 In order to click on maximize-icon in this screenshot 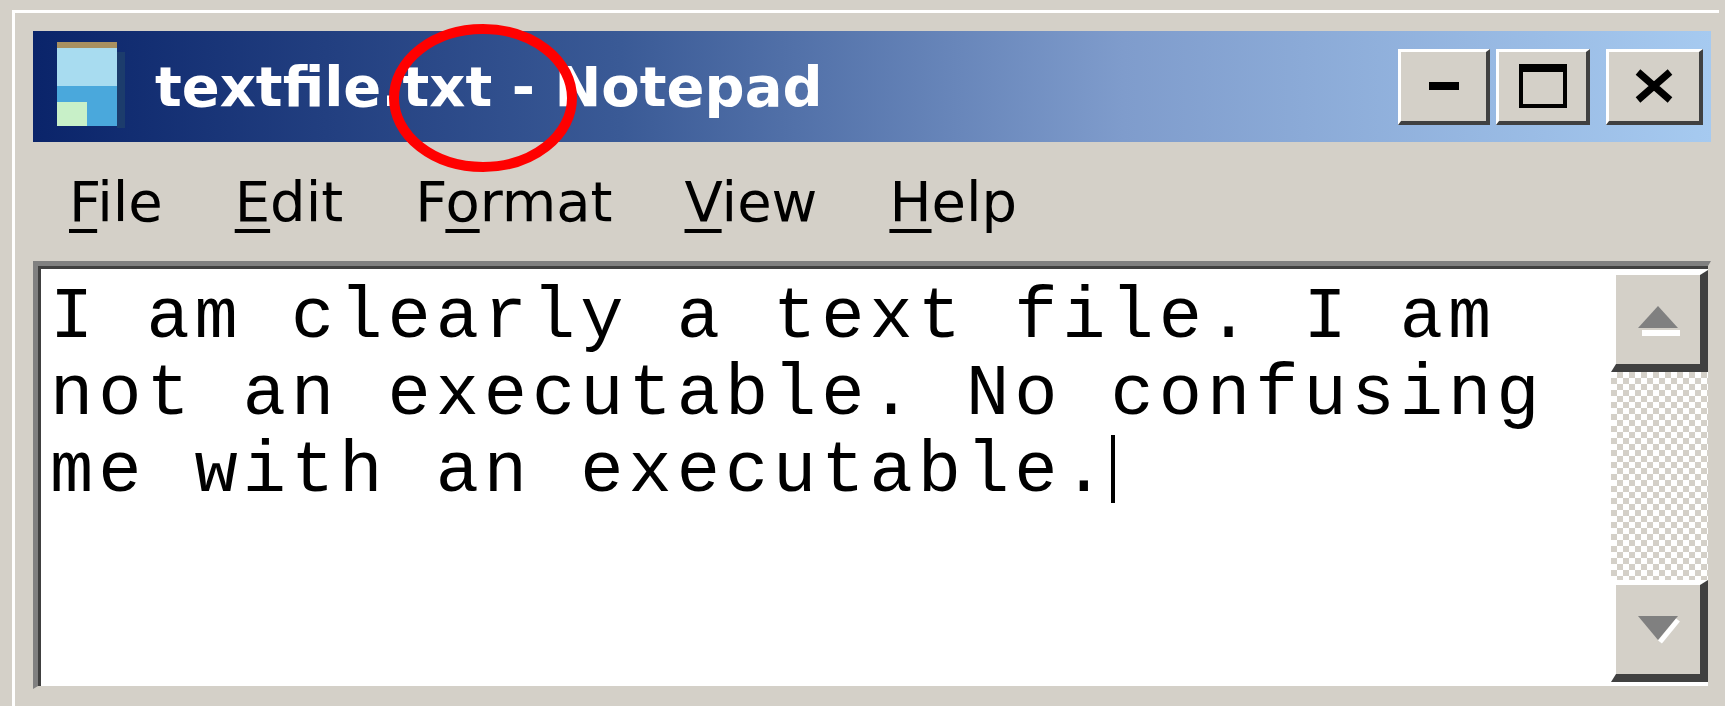, I will do `click(1542, 86)`.